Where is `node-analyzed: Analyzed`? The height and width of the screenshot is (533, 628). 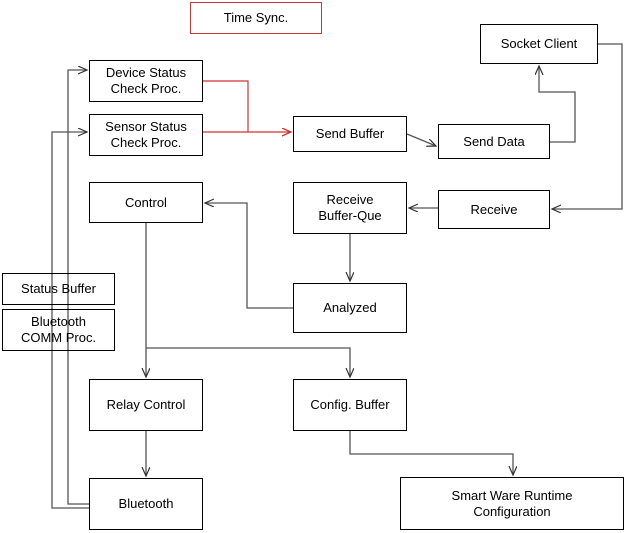 node-analyzed: Analyzed is located at coordinates (350, 308).